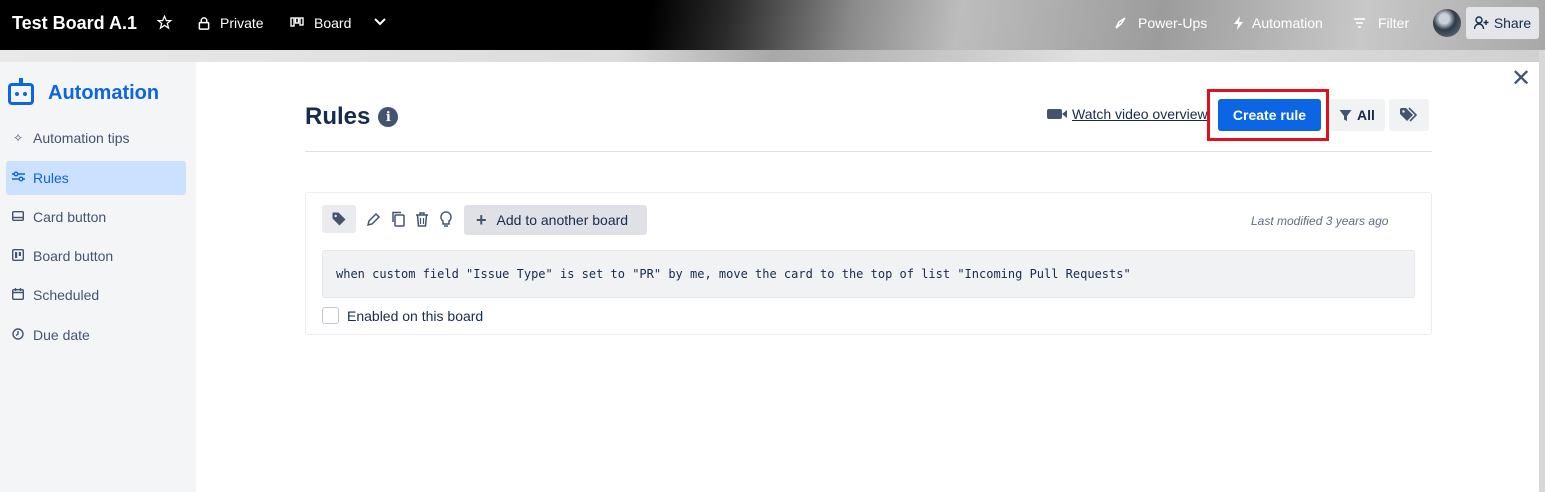 The width and height of the screenshot is (1545, 492). I want to click on sidebar-item-label: Due date, so click(61, 335).